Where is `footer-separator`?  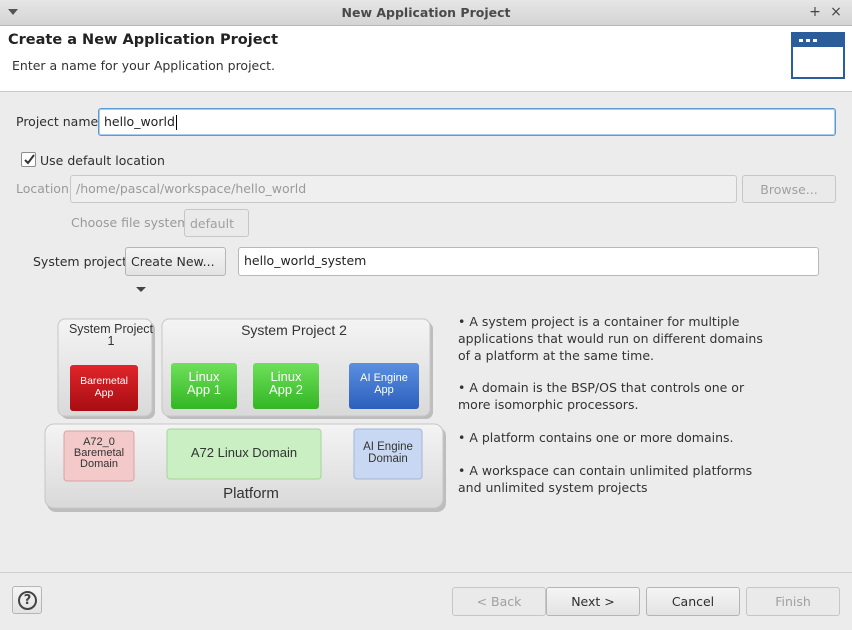
footer-separator is located at coordinates (426, 572).